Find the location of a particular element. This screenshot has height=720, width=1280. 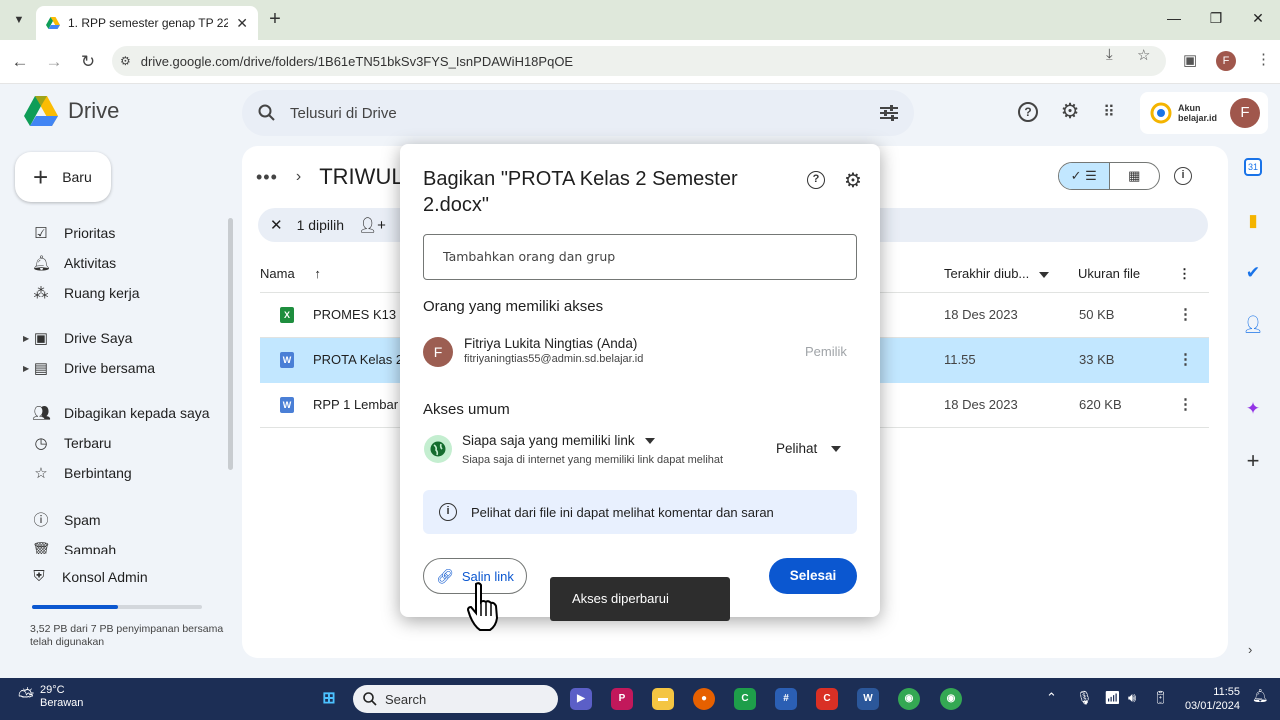

sidebar-item-admin: ⛨ Konsol Admin is located at coordinates (88, 576).